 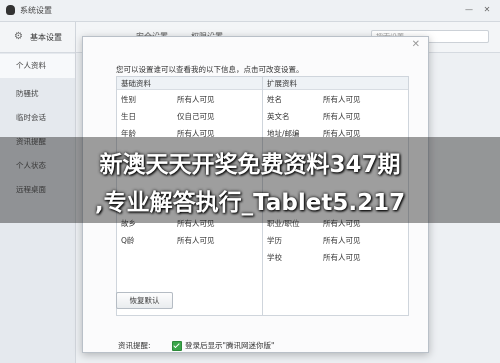 I want to click on sidebar-item-profile: 个人资料, so click(x=37, y=66).